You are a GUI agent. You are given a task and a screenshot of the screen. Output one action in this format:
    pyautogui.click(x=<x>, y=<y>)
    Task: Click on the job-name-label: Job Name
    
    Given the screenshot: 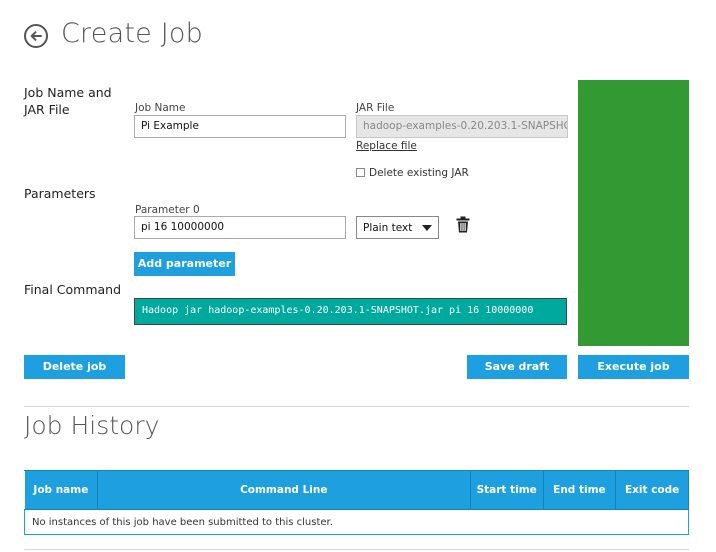 What is the action you would take?
    pyautogui.click(x=160, y=108)
    